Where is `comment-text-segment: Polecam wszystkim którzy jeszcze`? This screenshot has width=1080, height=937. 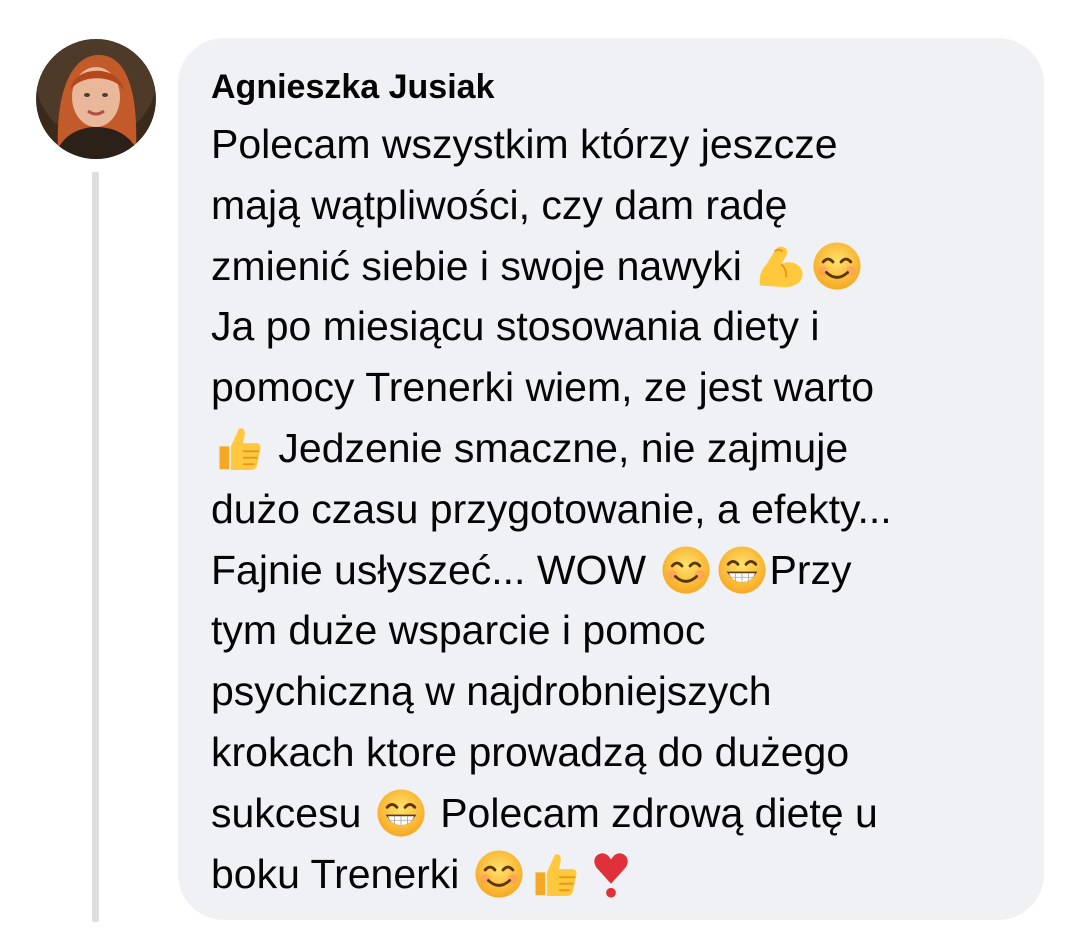 comment-text-segment: Polecam wszystkim którzy jeszcze is located at coordinates (524, 144).